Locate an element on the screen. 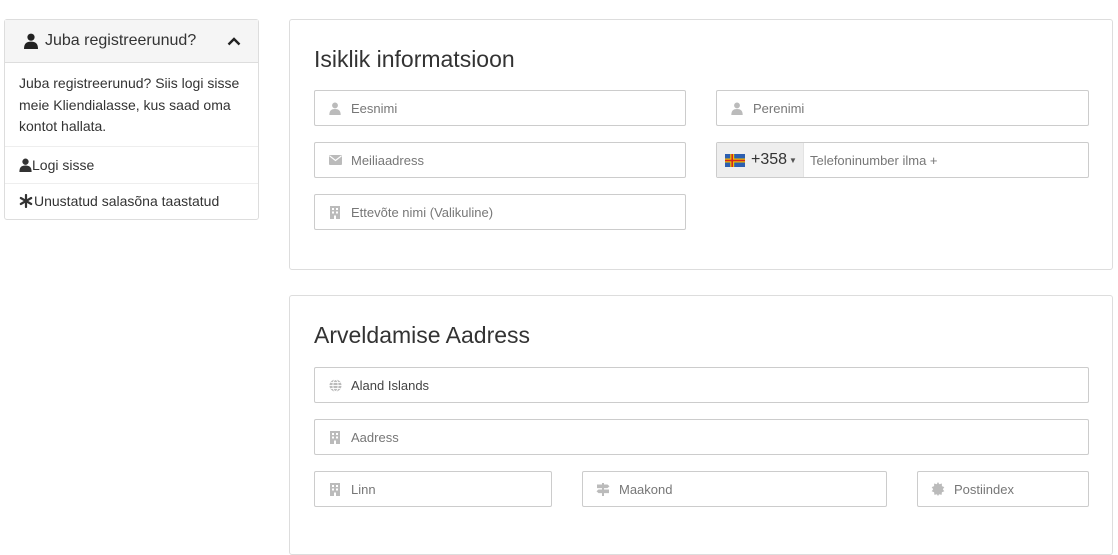 This screenshot has height=555, width=1118. globe-icon is located at coordinates (335, 385).